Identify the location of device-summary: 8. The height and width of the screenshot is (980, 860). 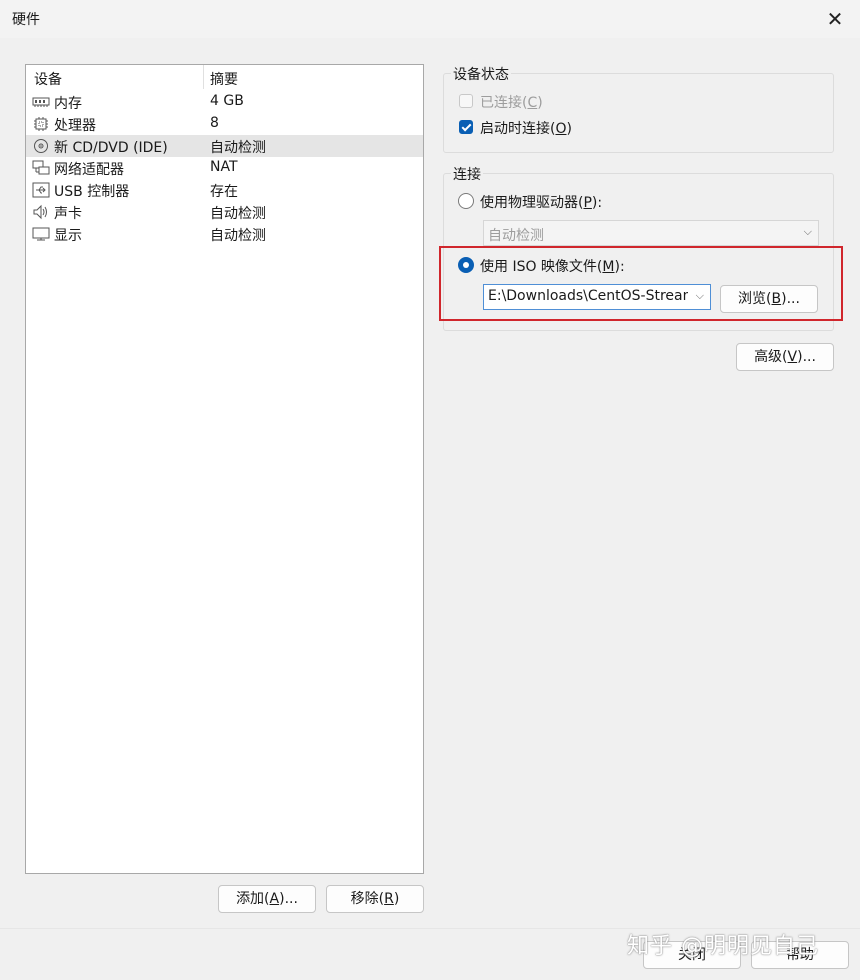
(214, 123).